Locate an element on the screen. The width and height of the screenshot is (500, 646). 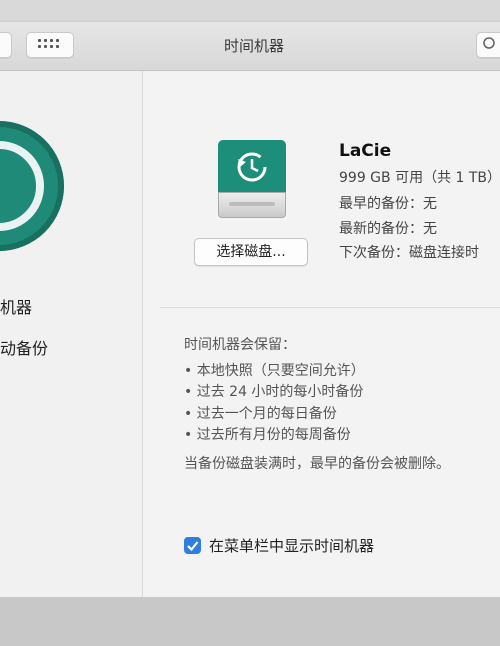
retention-item: • 过去所有月份的每周备份 is located at coordinates (267, 435).